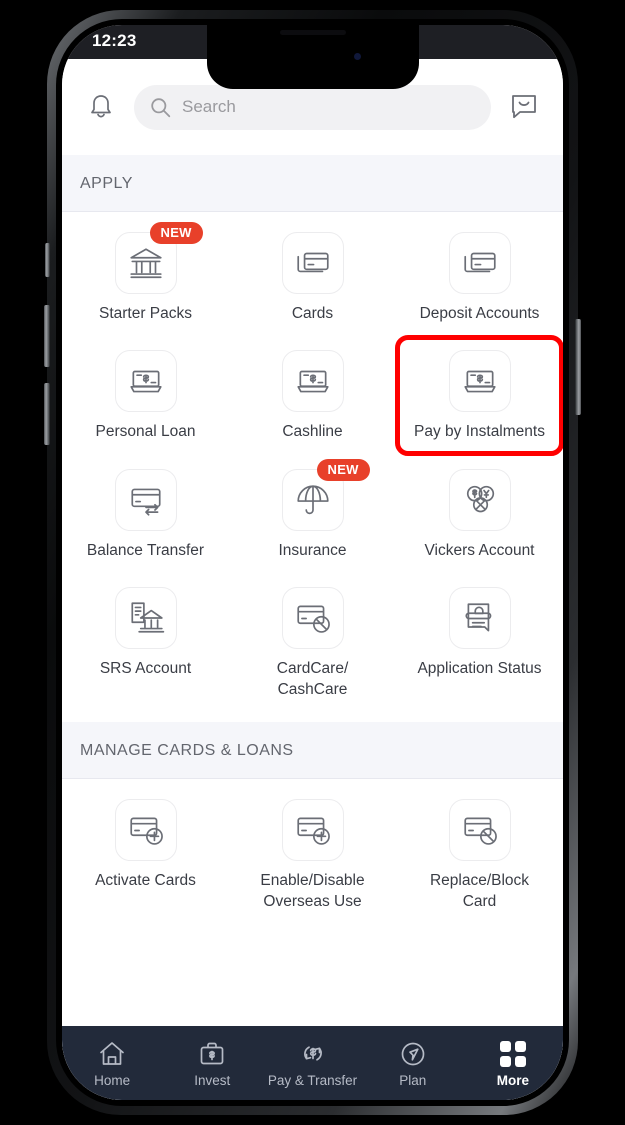  I want to click on briefcase-icon, so click(212, 1054).